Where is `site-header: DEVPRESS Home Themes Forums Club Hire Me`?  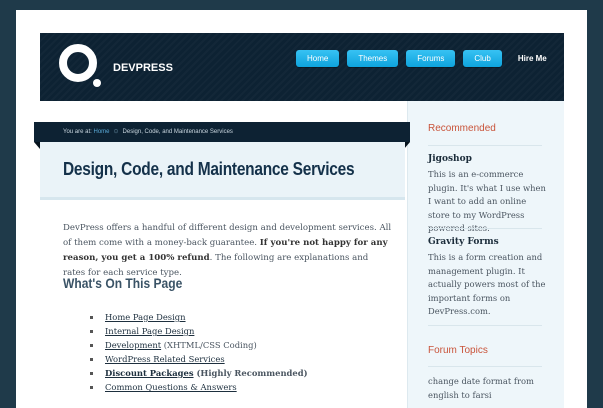
site-header: DEVPRESS Home Themes Forums Club Hire Me is located at coordinates (302, 67).